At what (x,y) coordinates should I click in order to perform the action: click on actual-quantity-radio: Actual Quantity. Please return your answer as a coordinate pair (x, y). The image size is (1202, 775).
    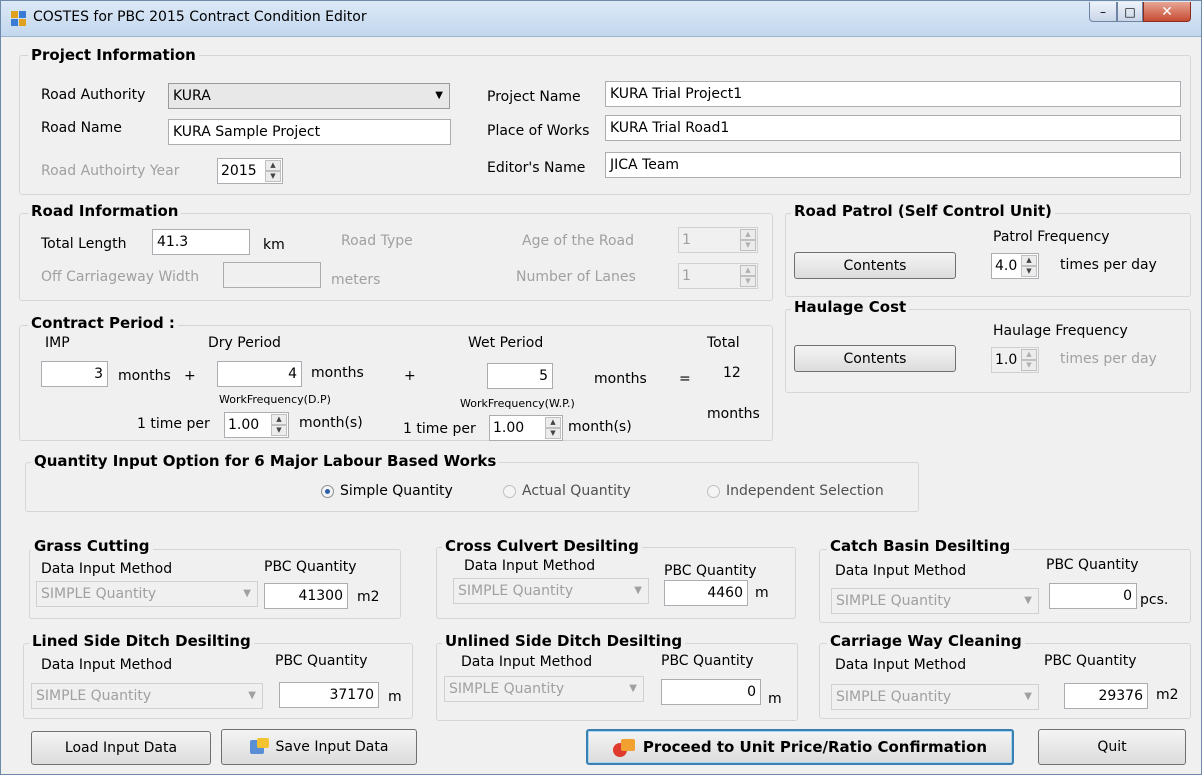
    Looking at the image, I should click on (567, 491).